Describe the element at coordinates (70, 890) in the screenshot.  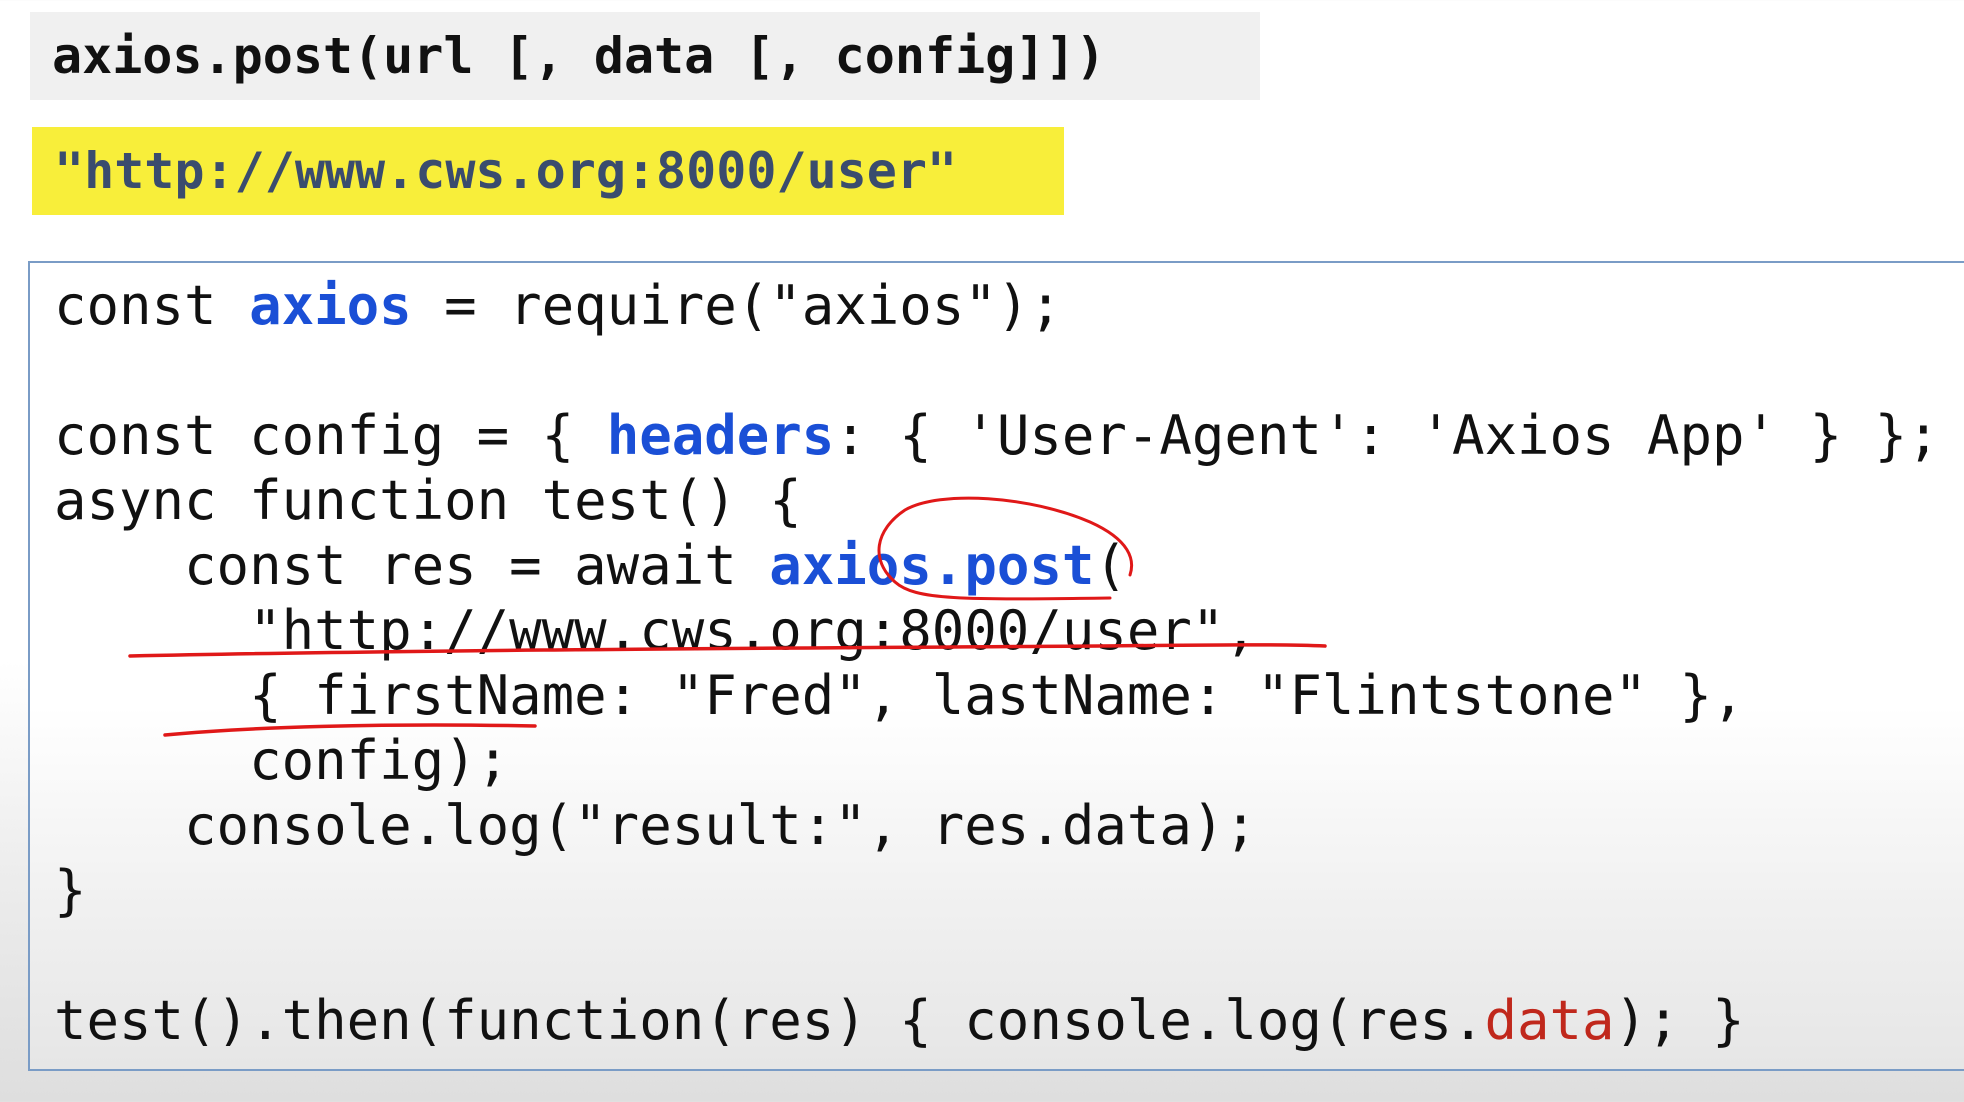
I see `code-token: }` at that location.